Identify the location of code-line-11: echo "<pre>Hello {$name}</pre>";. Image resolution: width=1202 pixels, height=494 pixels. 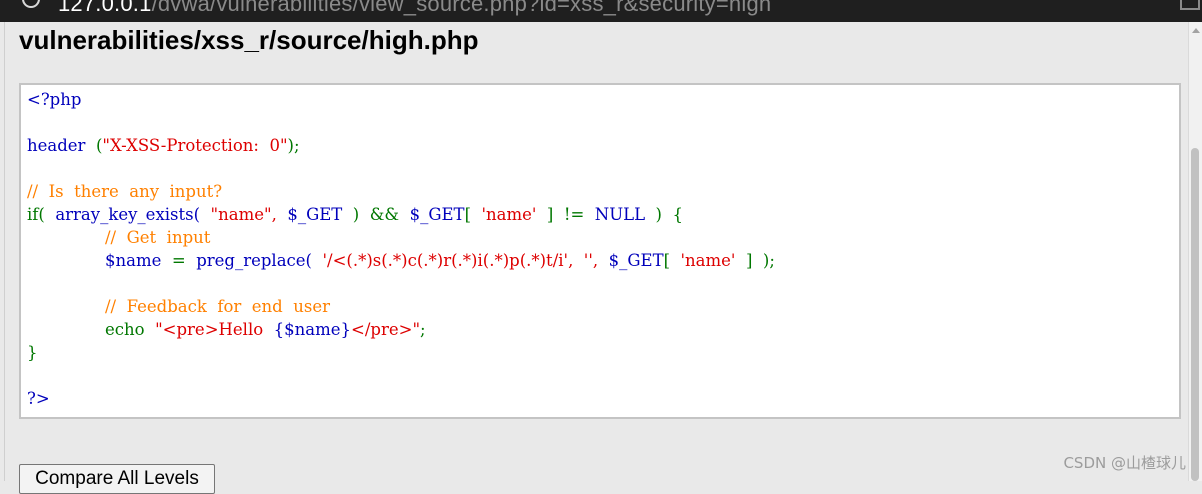
(265, 330).